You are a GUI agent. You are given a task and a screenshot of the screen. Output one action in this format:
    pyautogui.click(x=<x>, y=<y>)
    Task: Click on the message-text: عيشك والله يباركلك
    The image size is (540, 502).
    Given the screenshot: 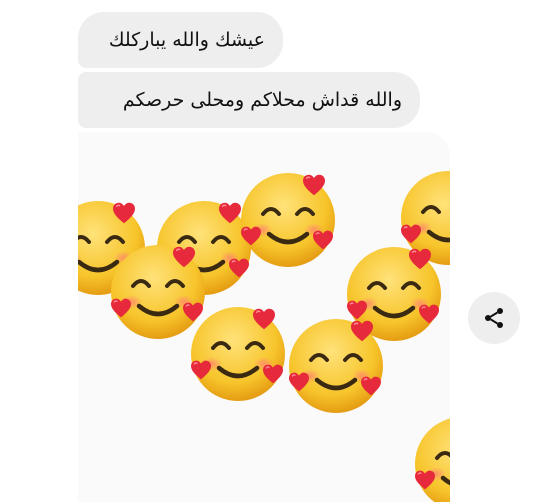 What is the action you would take?
    pyautogui.click(x=186, y=40)
    